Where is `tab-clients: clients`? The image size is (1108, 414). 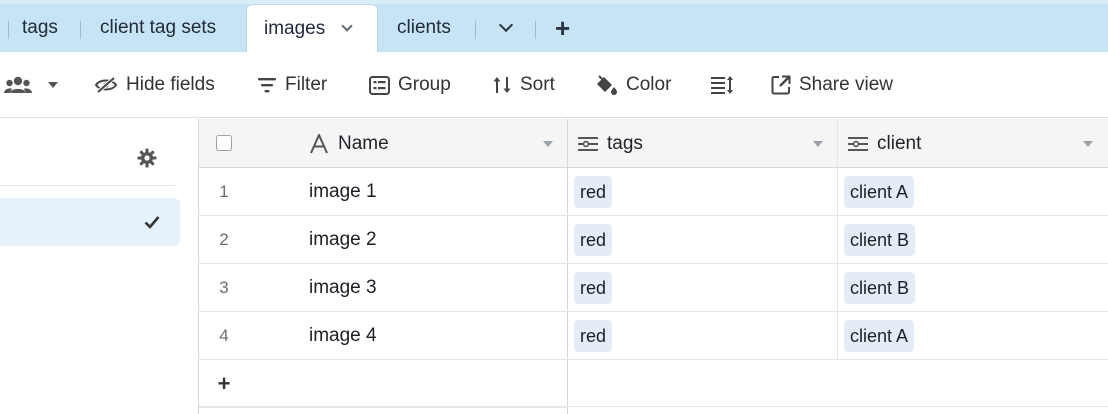 tab-clients: clients is located at coordinates (424, 28).